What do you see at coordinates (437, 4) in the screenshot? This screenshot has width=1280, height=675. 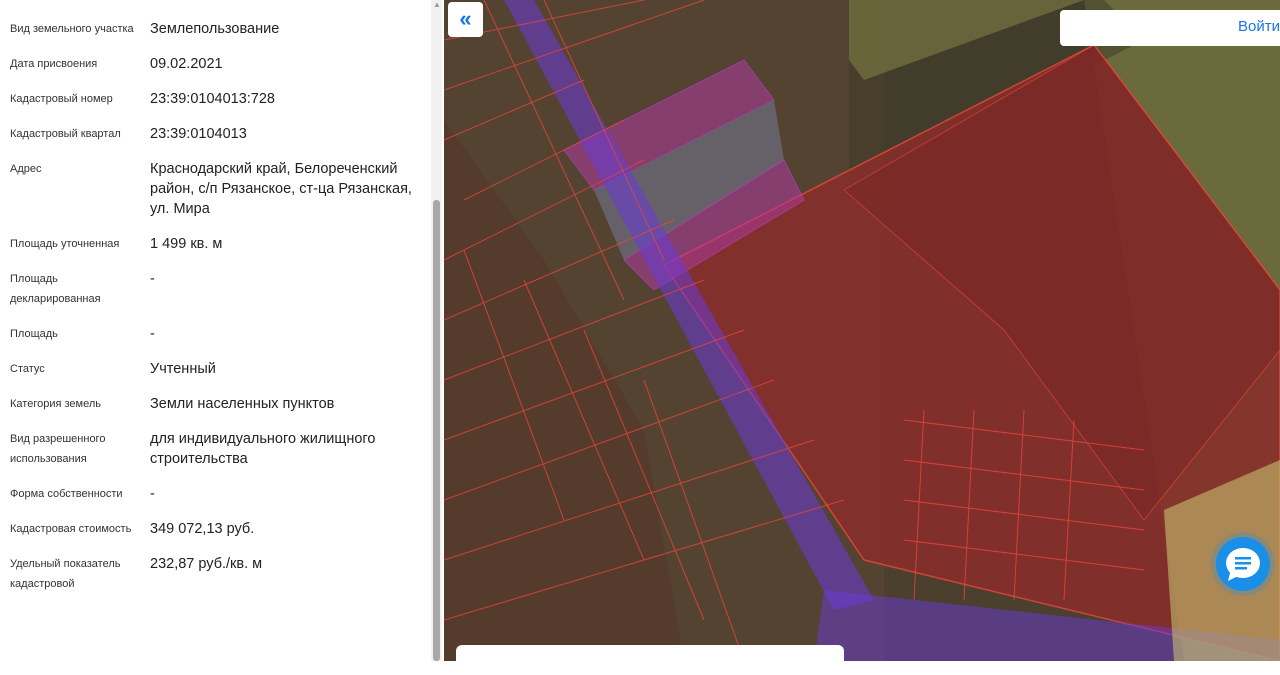 I see `scroll-up-icon: ▲` at bounding box center [437, 4].